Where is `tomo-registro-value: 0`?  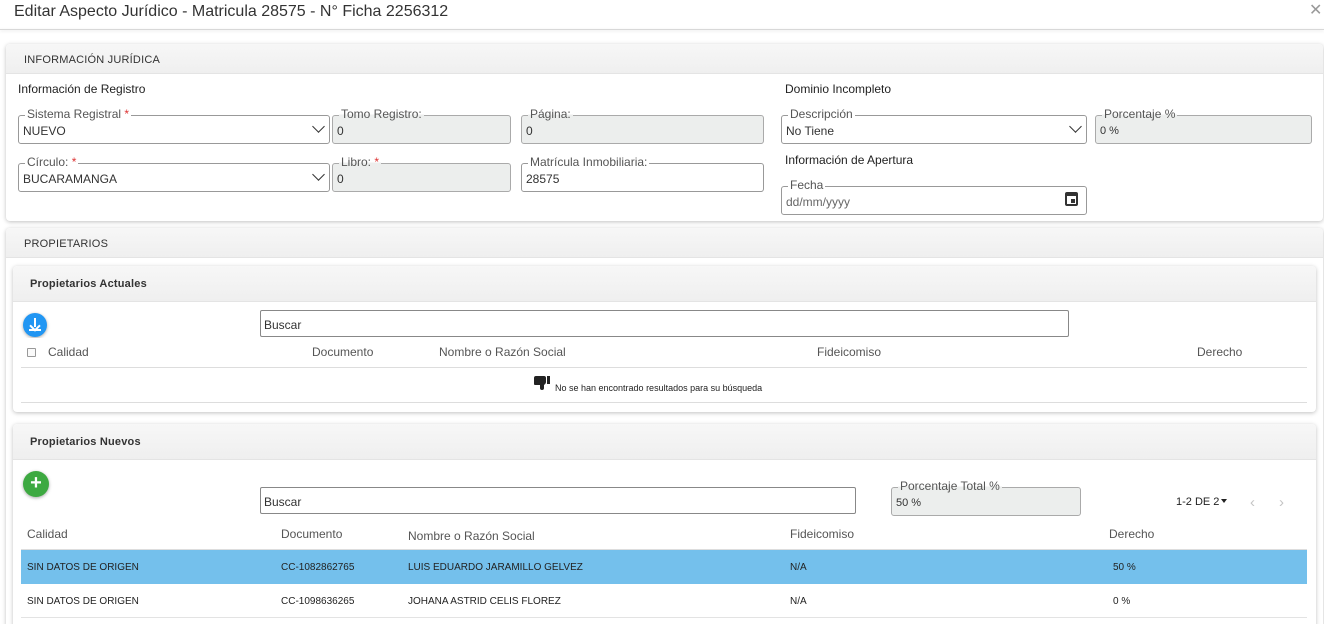 tomo-registro-value: 0 is located at coordinates (340, 131).